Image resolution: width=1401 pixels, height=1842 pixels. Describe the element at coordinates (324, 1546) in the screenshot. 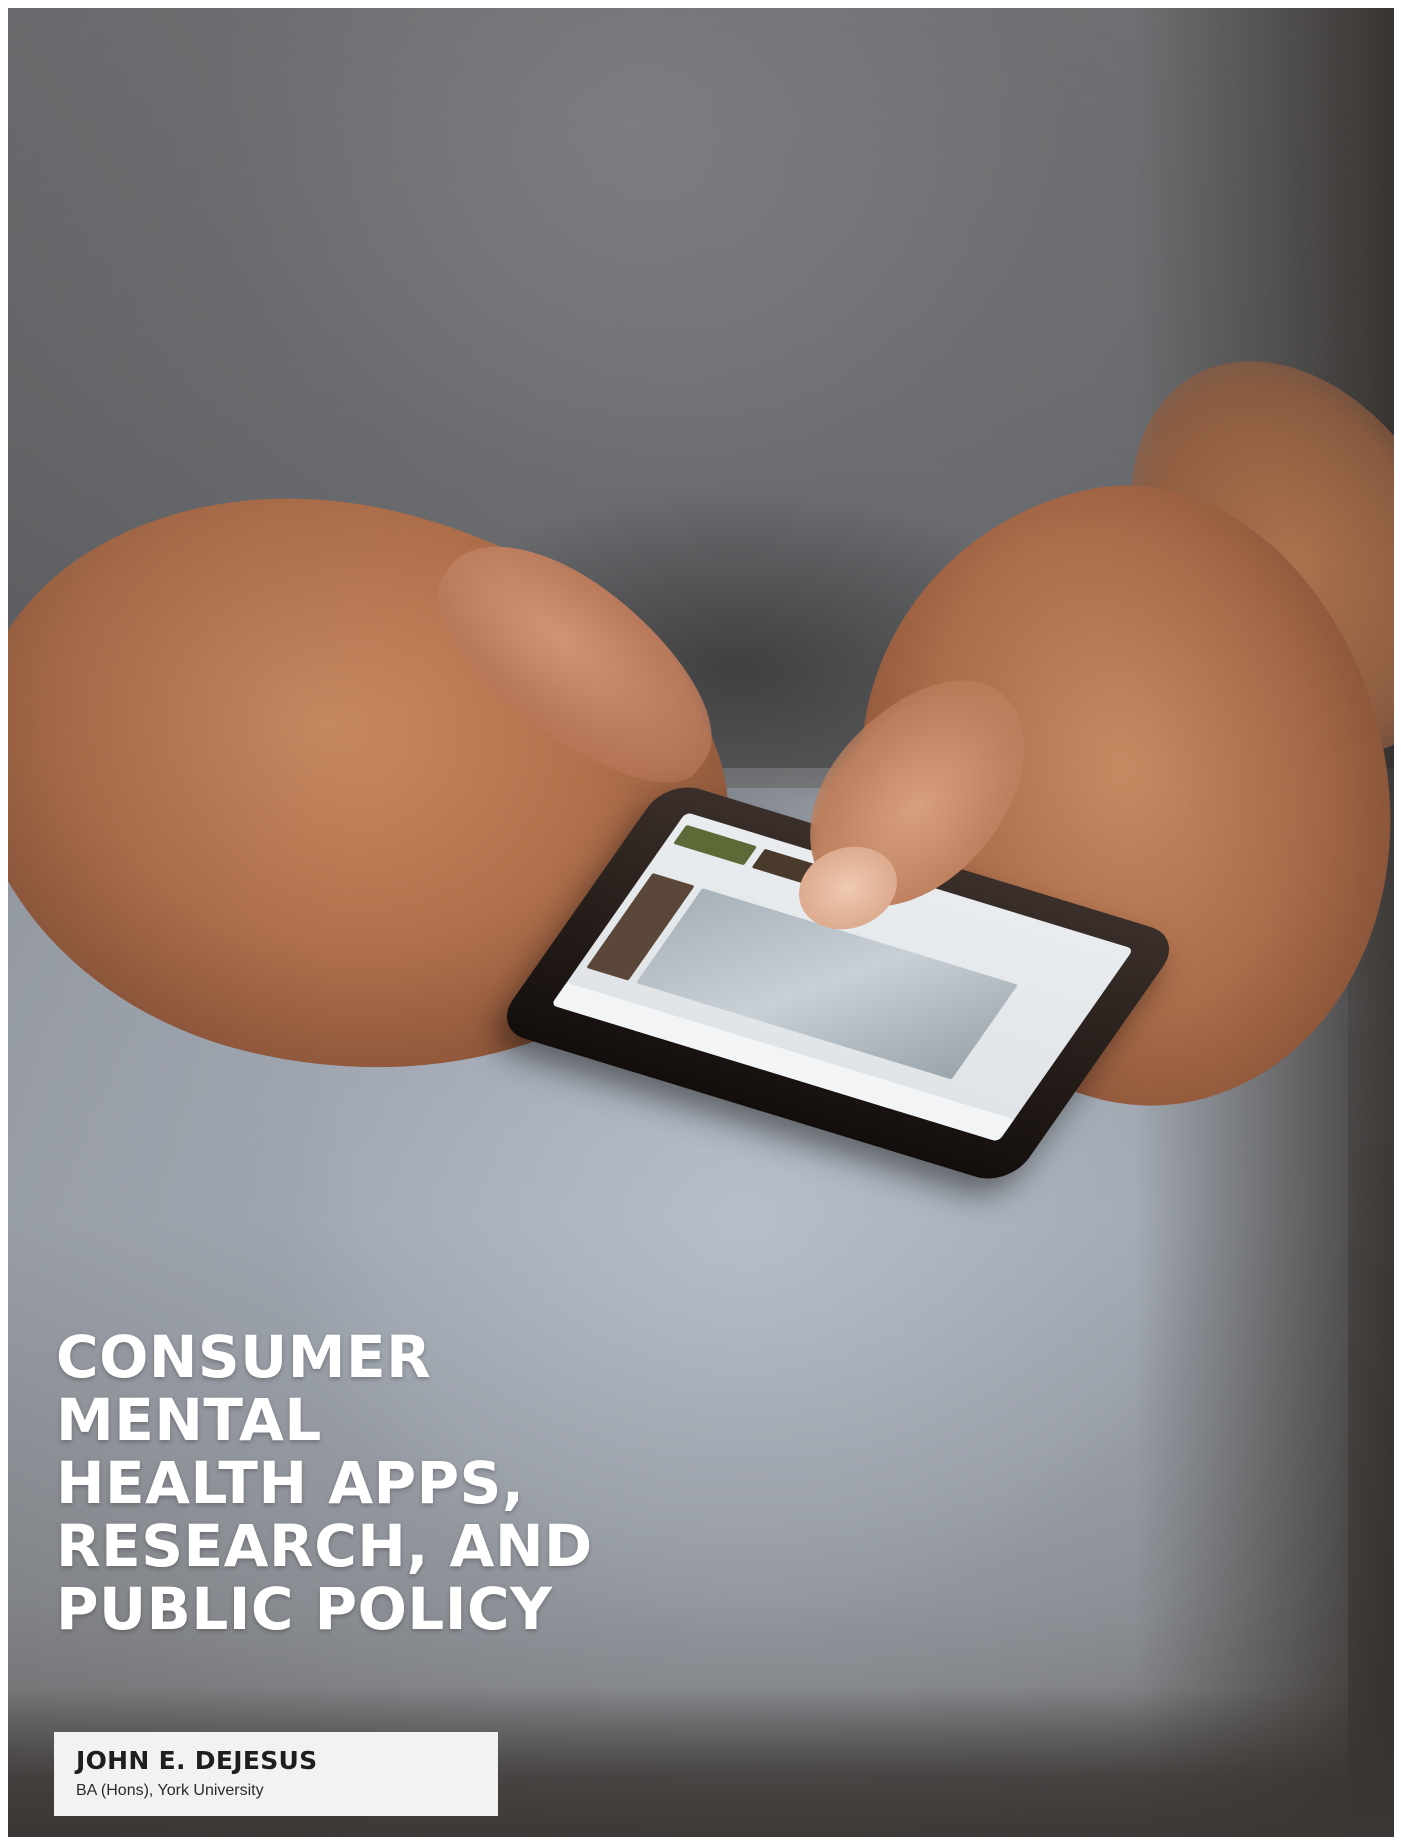

I see `title-line: RESEARCH, AND` at that location.